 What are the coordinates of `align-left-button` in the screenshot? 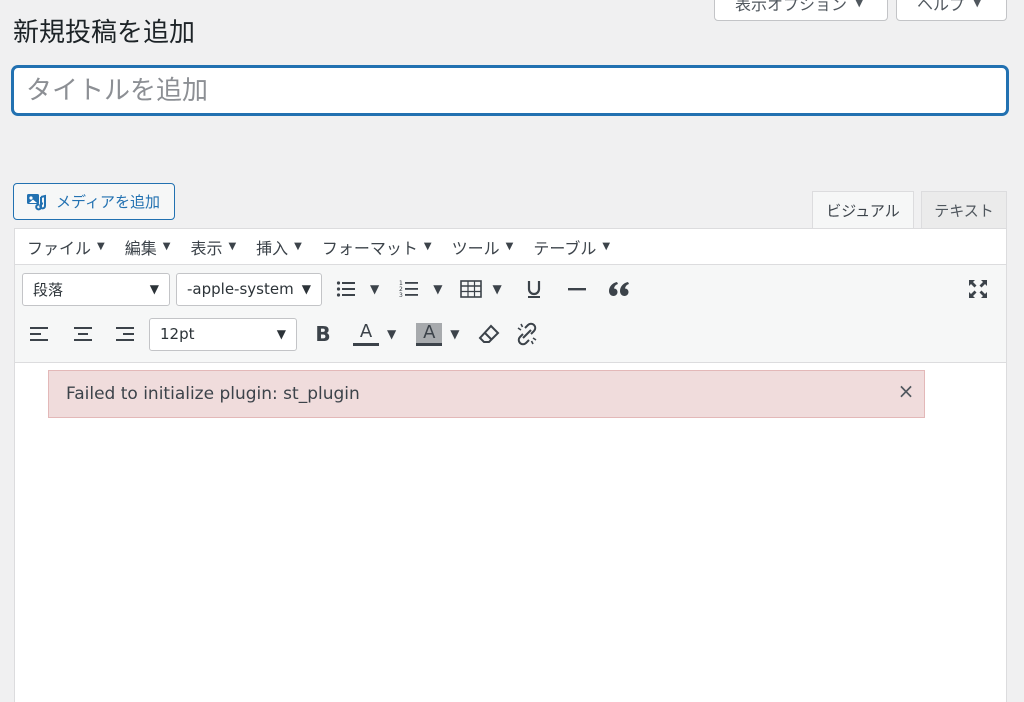 It's located at (39, 334).